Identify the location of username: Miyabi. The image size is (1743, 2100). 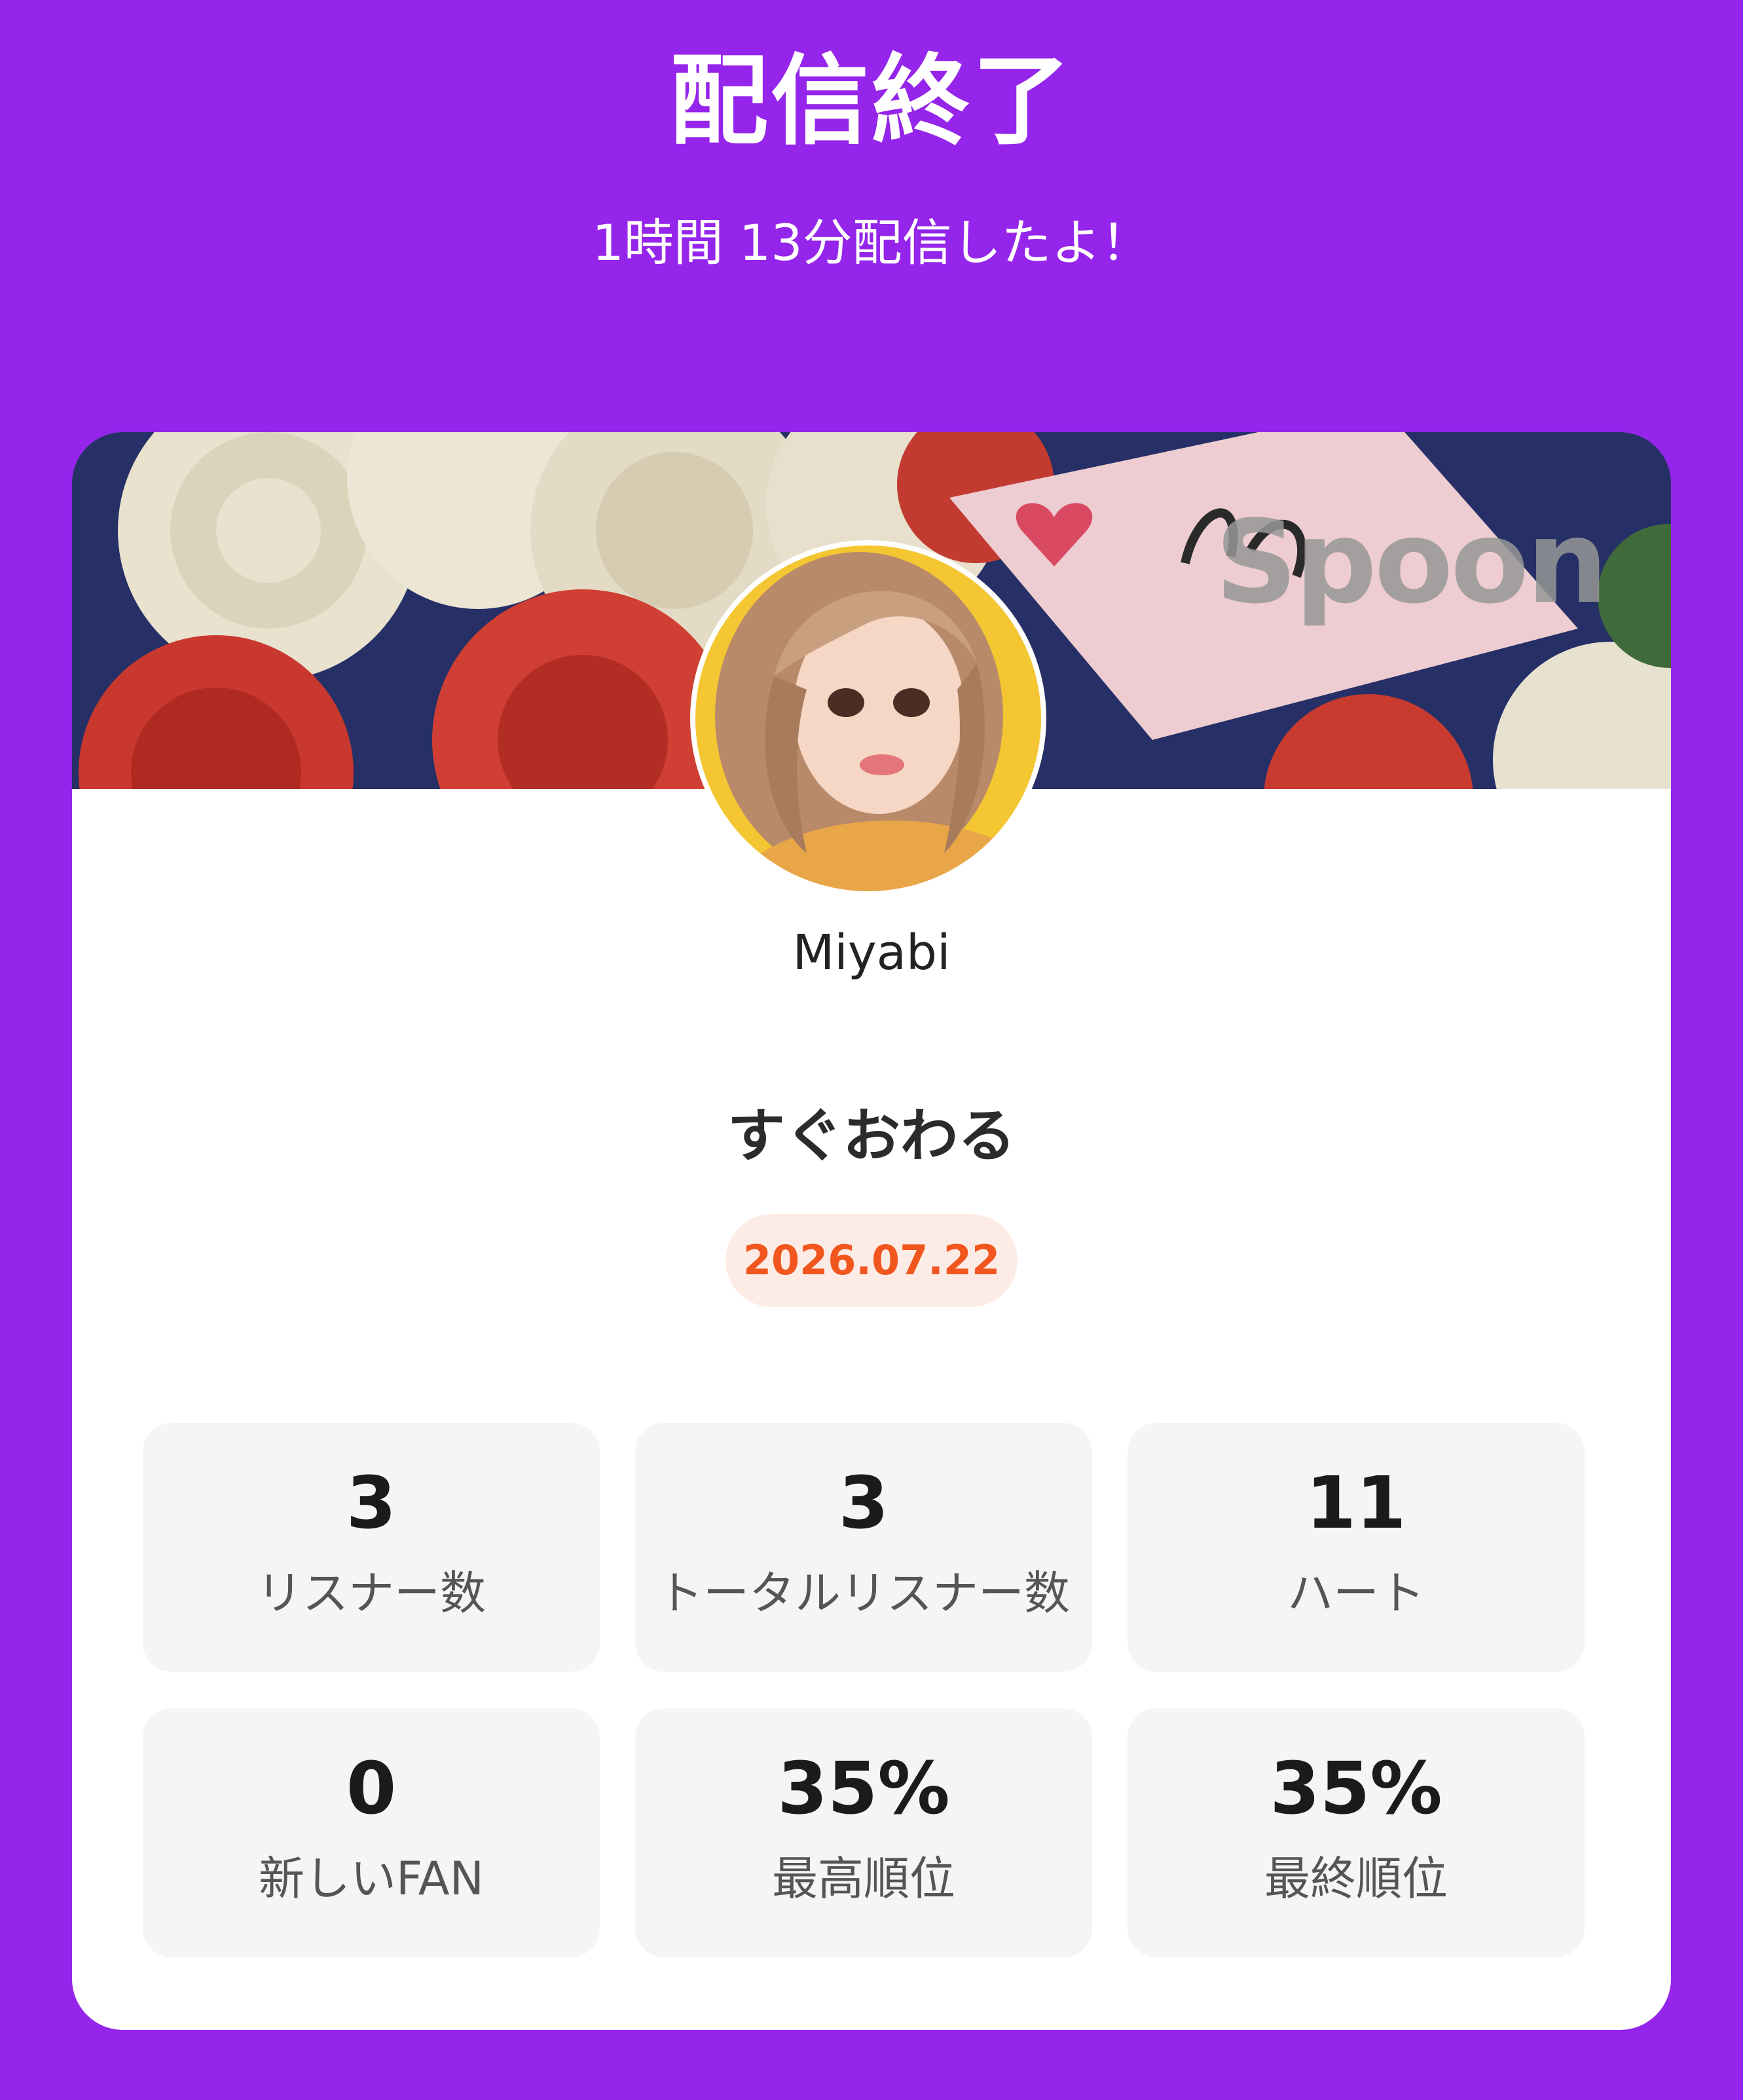
(871, 953).